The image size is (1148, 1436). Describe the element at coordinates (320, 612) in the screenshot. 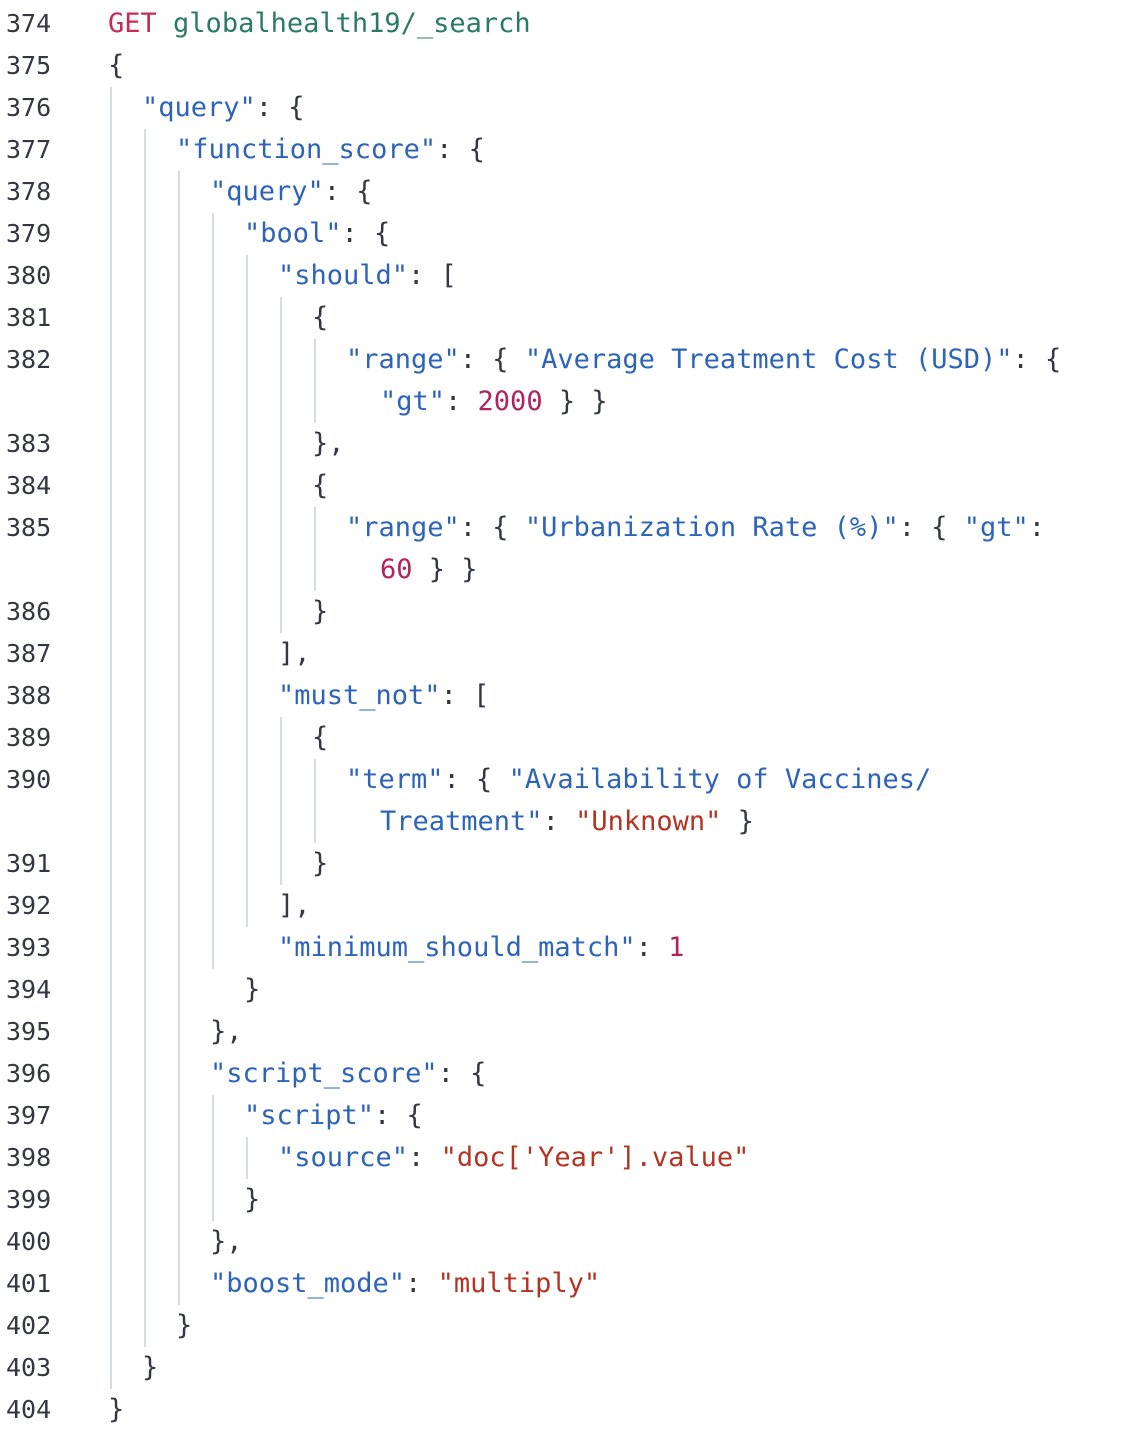

I see `code-text: }` at that location.